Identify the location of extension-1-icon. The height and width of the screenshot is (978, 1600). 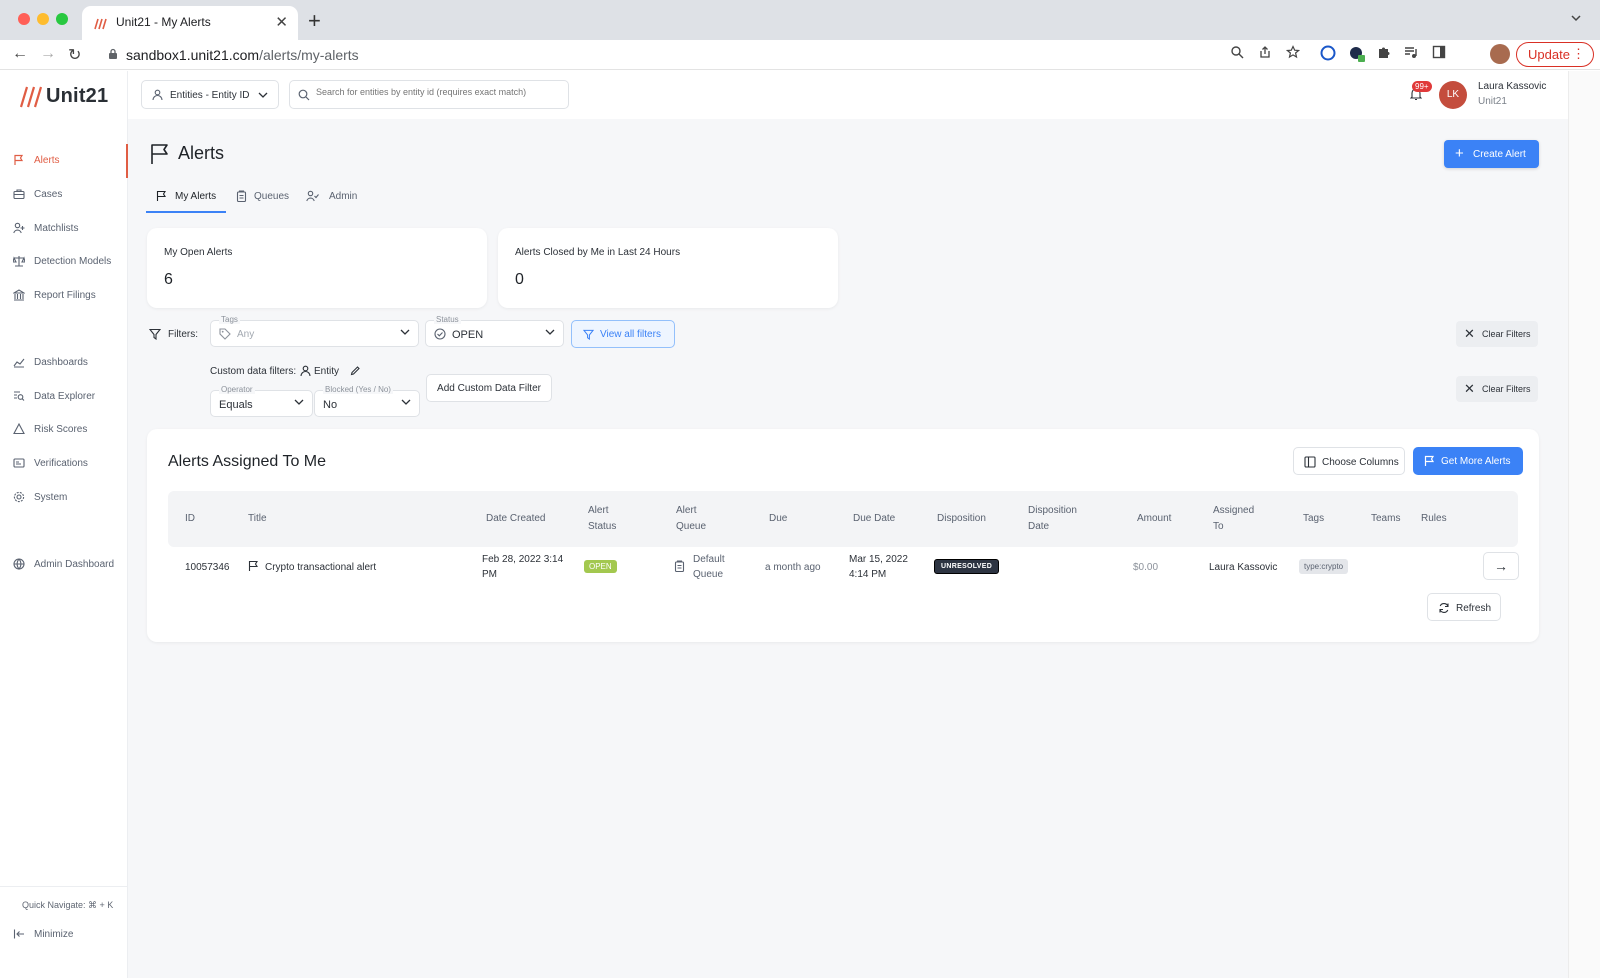
(1328, 53).